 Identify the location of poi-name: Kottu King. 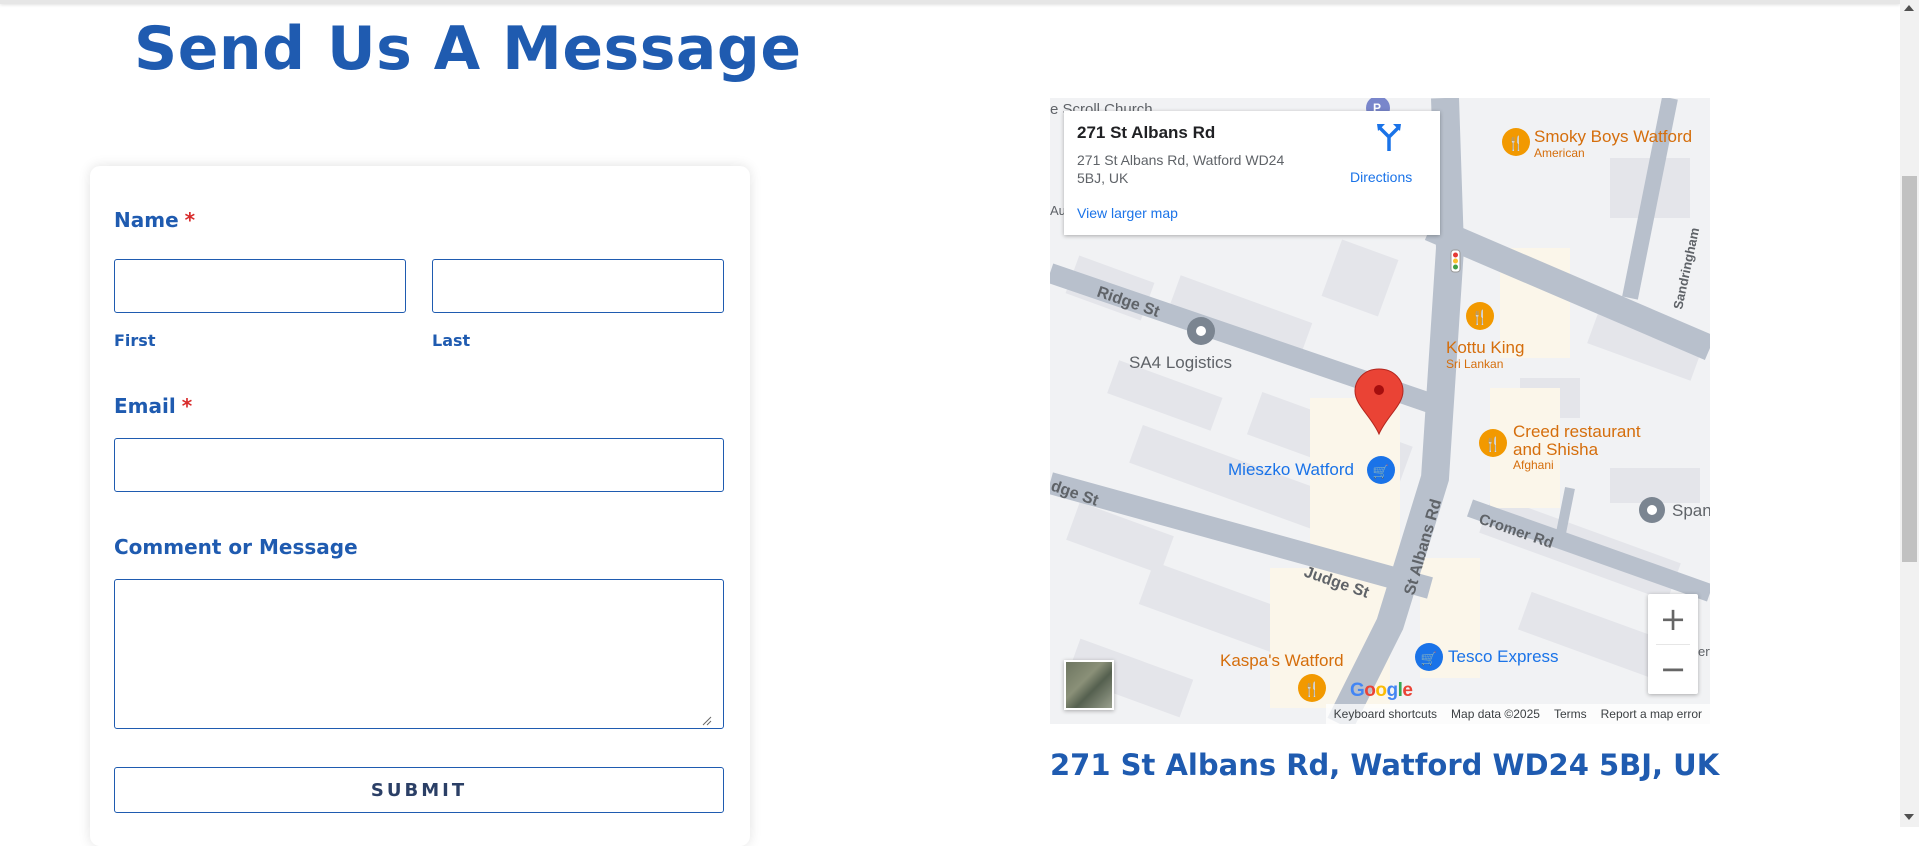
(1485, 347).